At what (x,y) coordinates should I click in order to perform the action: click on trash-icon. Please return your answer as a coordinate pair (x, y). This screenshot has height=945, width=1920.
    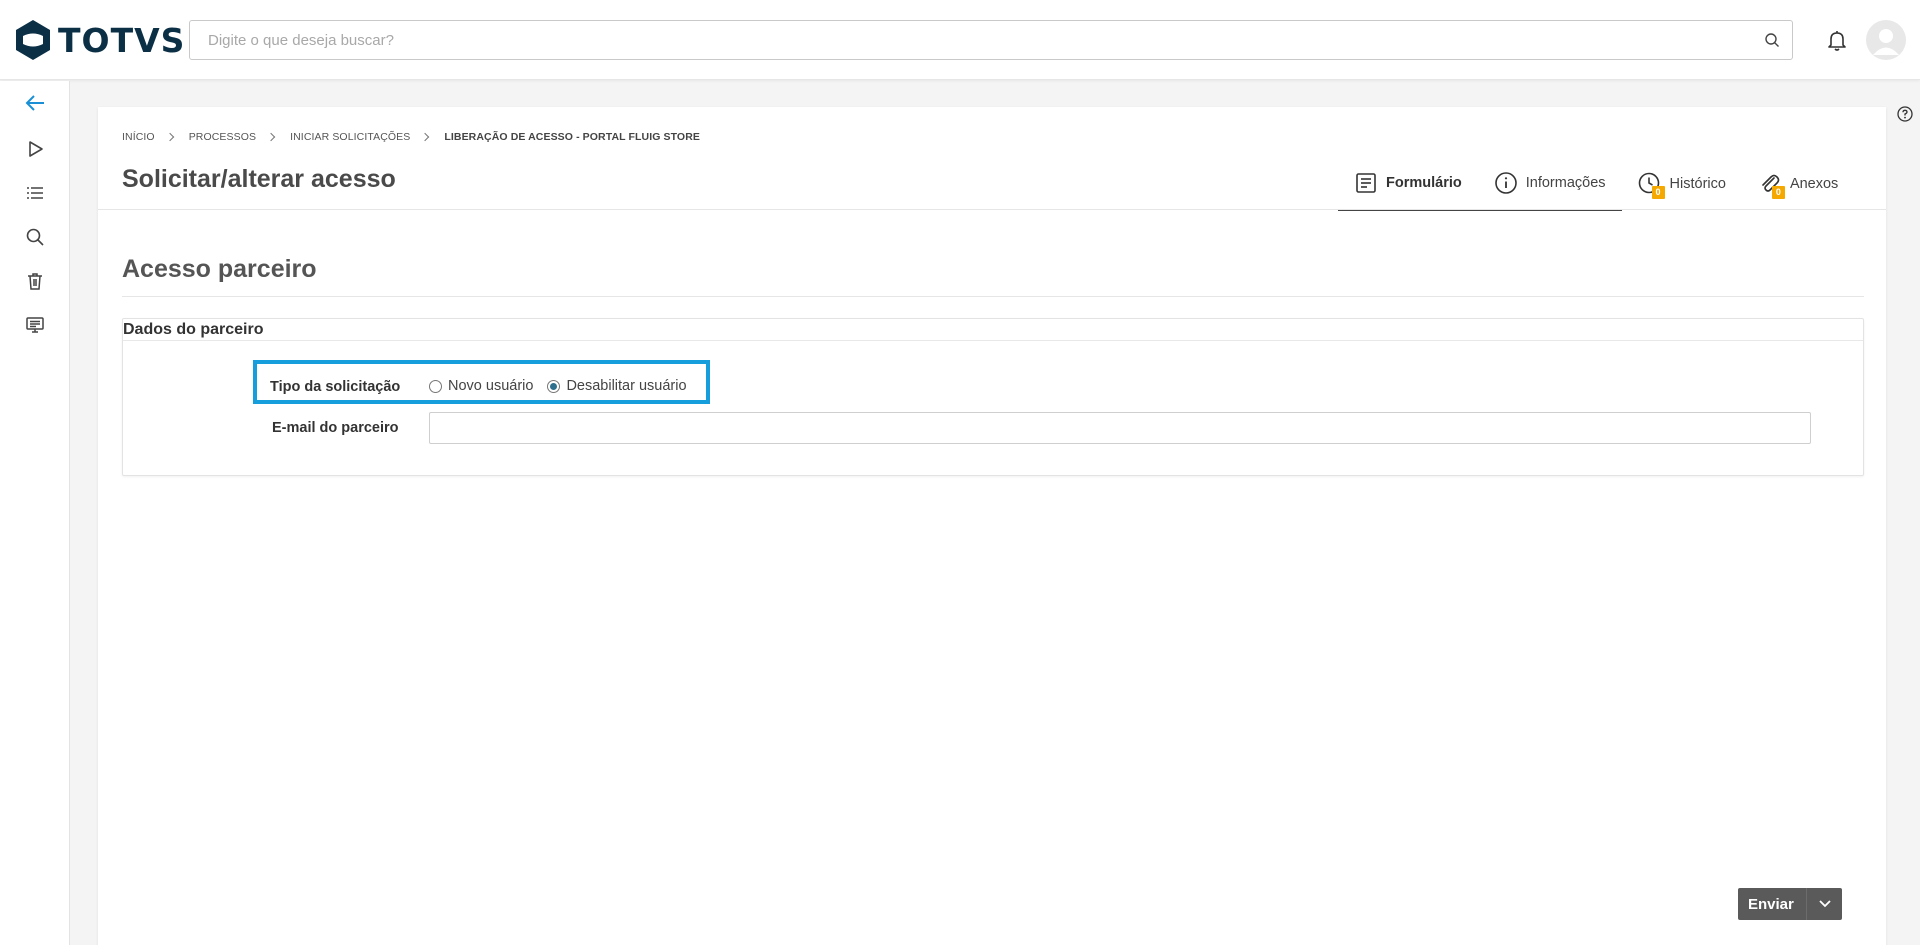
    Looking at the image, I should click on (35, 281).